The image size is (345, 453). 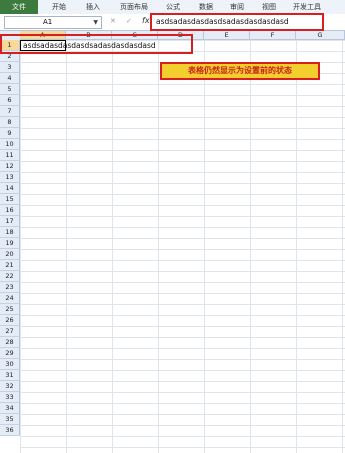 I want to click on tab-home: 开始, so click(x=59, y=7).